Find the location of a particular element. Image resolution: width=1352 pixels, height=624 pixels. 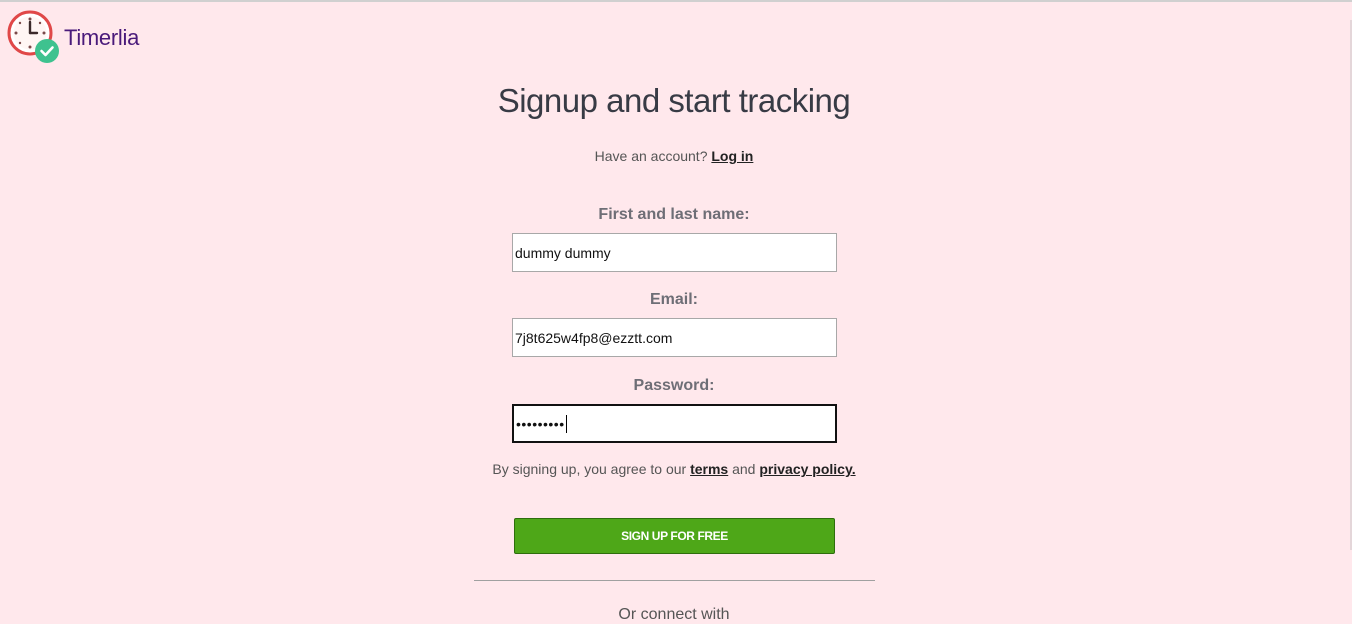

clock-check-icon is located at coordinates (34, 37).